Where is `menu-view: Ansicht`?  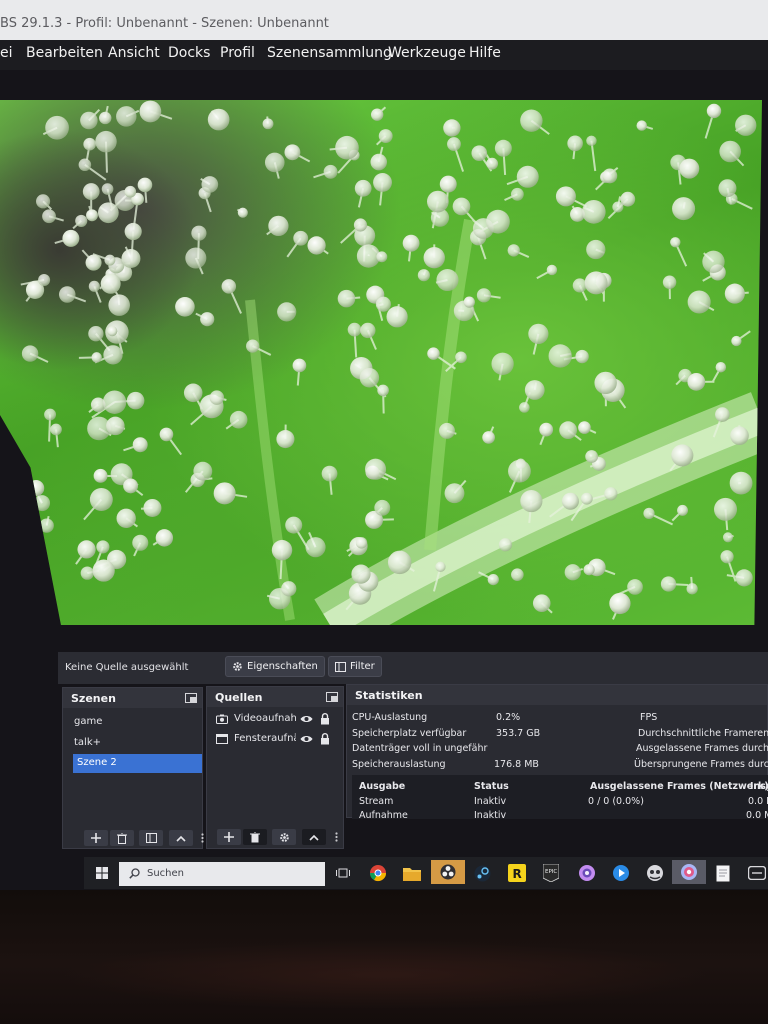 menu-view: Ansicht is located at coordinates (134, 53).